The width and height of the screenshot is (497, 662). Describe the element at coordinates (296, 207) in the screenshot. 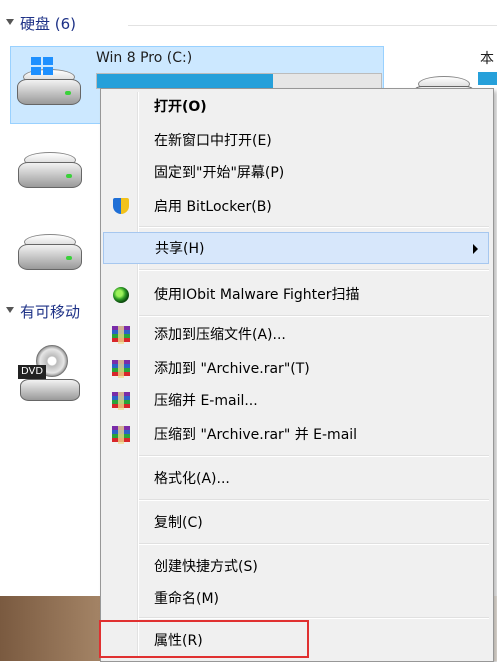

I see `menu-item-enable-bitlocker: 启用 BitLocker(B)` at that location.